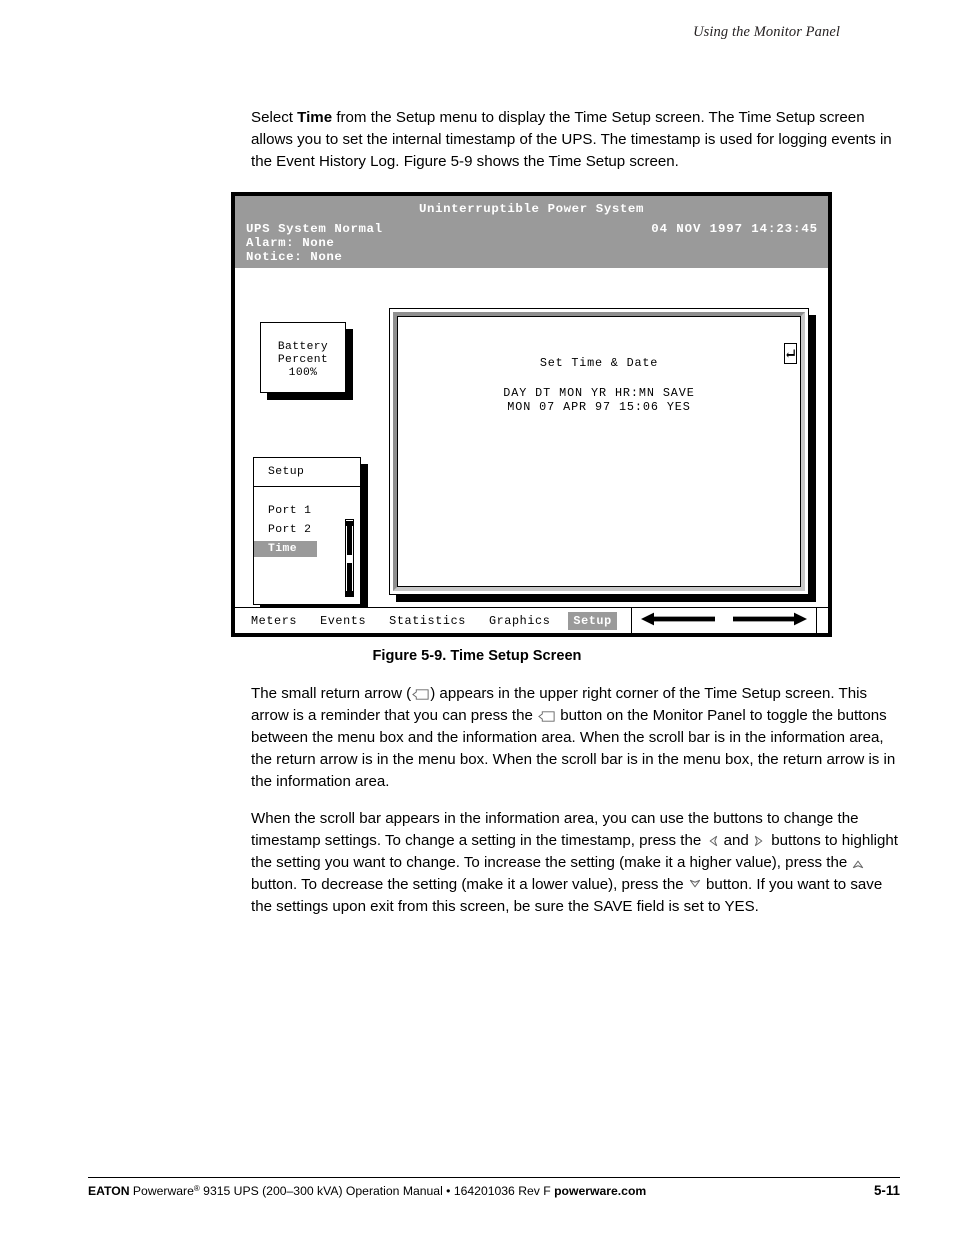  I want to click on scrollbar-track-upper, so click(349, 538).